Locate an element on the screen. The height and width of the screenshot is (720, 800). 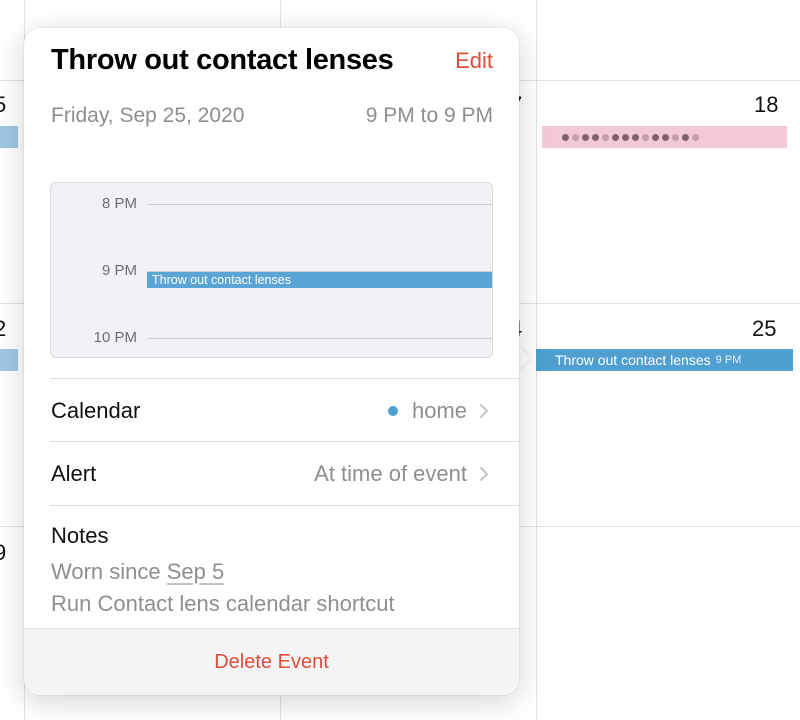
timeline-hour-label: 8 PM is located at coordinates (119, 203).